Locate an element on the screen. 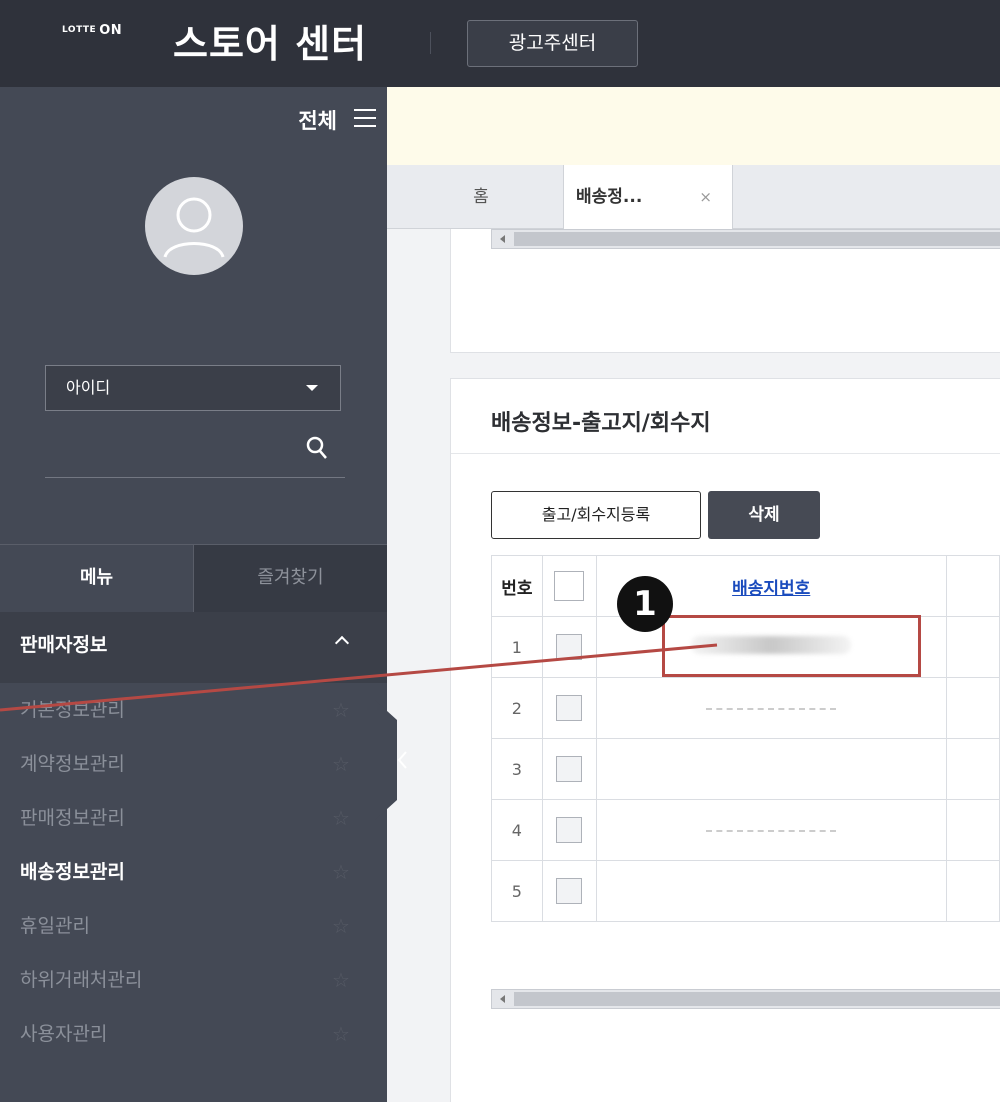 The height and width of the screenshot is (1102, 1000). sidebar-item-users: 사용자관리 ☆ is located at coordinates (193, 1034).